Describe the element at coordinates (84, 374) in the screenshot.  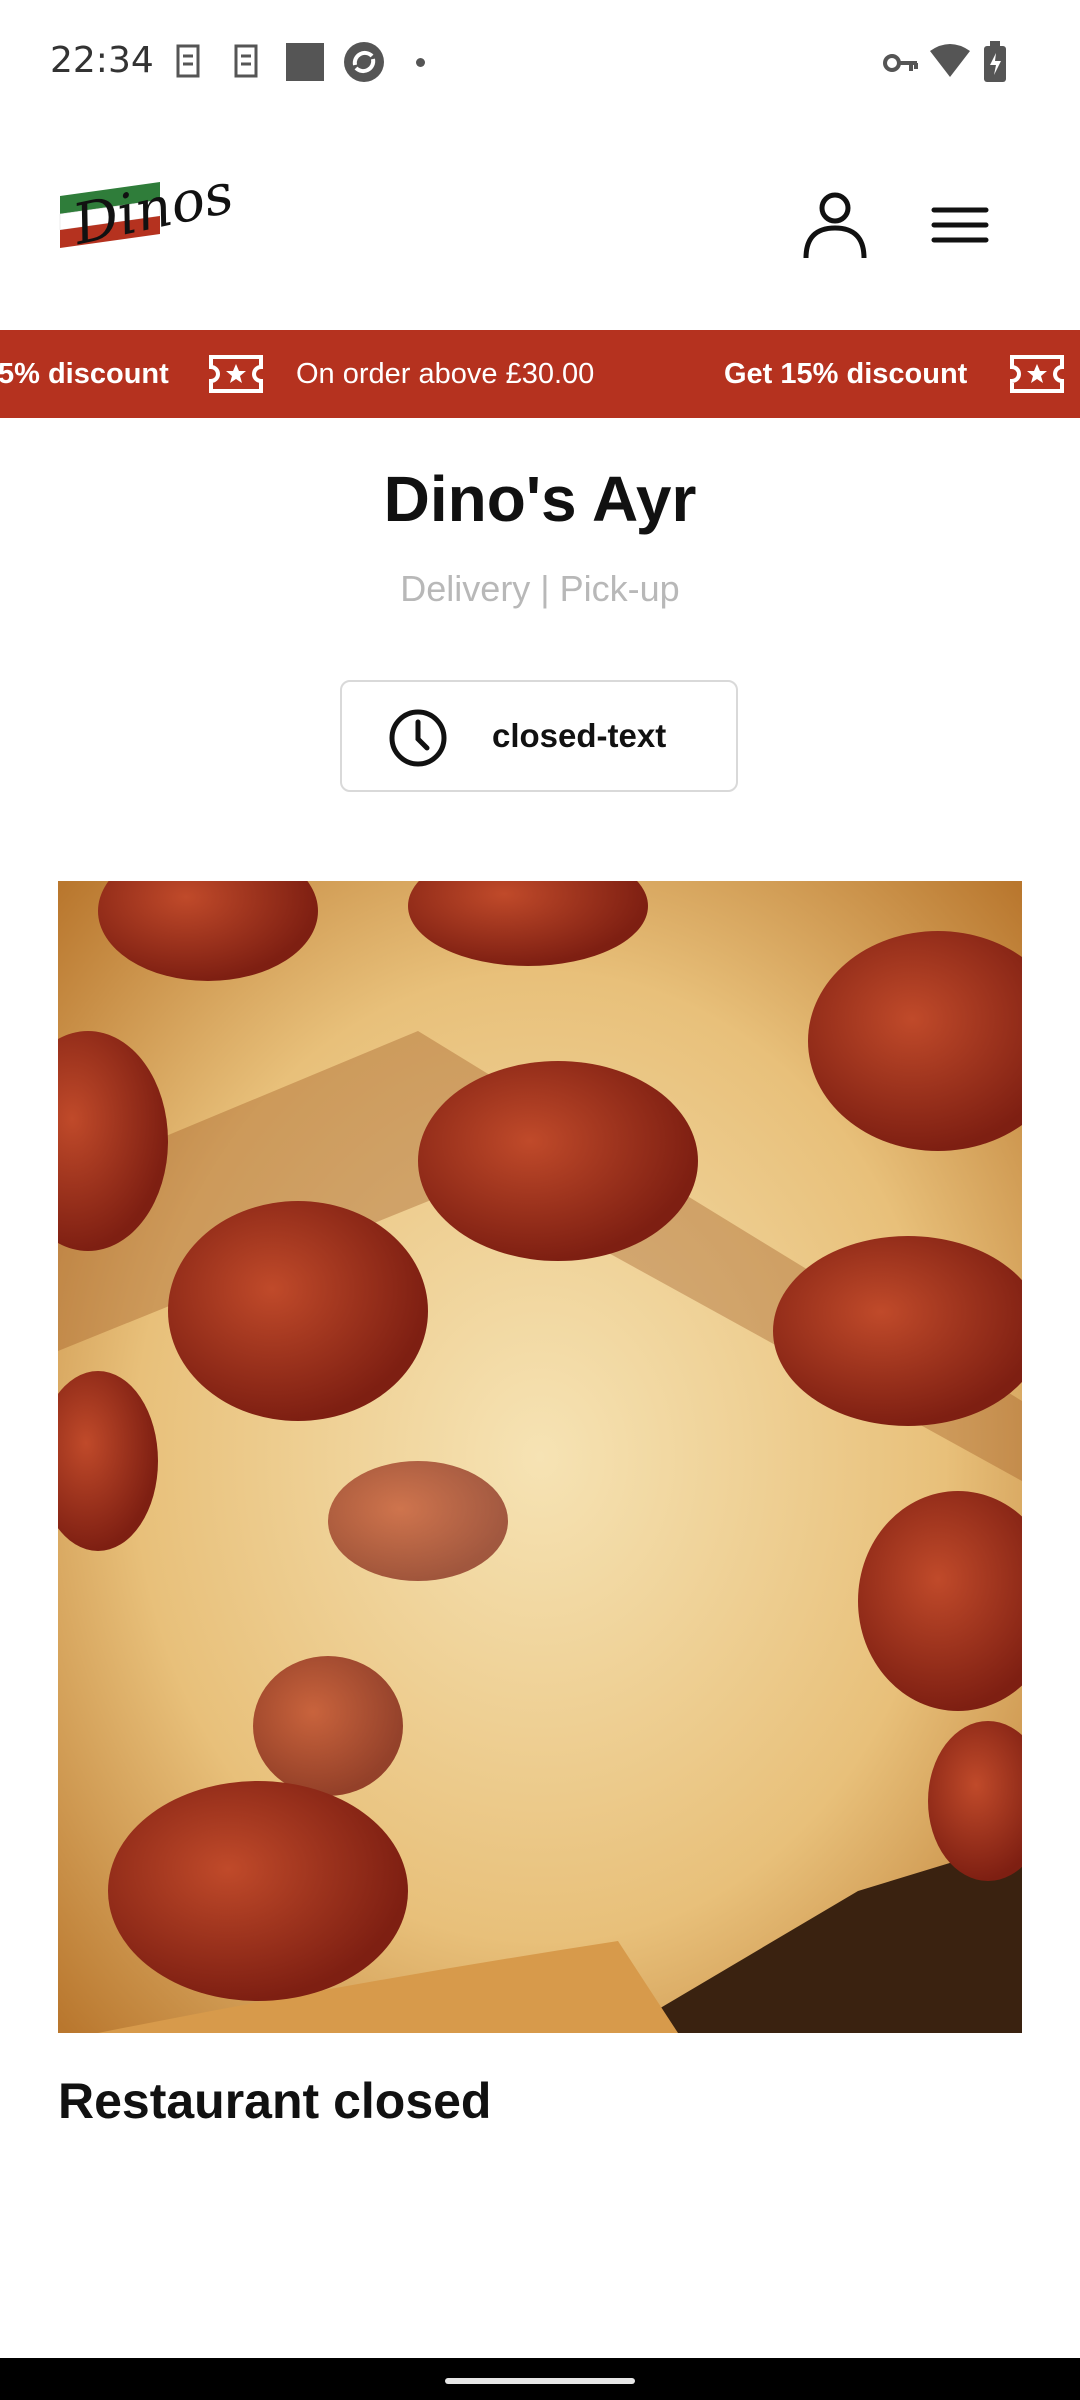
I see `promo-discount-text: 5% discount` at that location.